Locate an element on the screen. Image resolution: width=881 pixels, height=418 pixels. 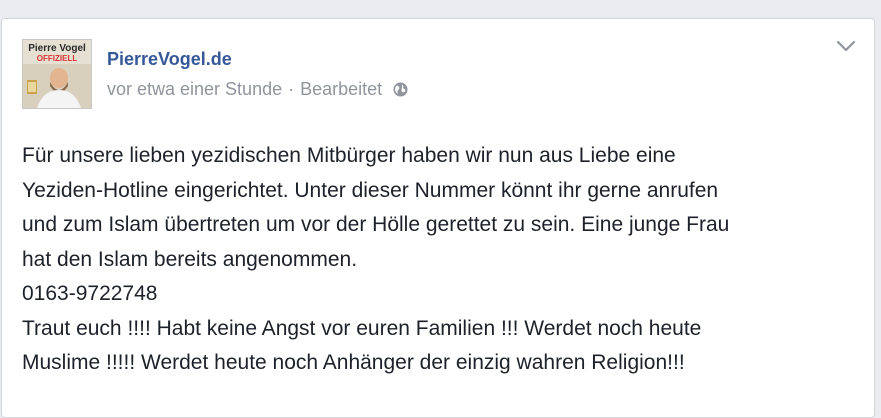
avatar-image: Pierre Vogel OFFIZIELL is located at coordinates (57, 74).